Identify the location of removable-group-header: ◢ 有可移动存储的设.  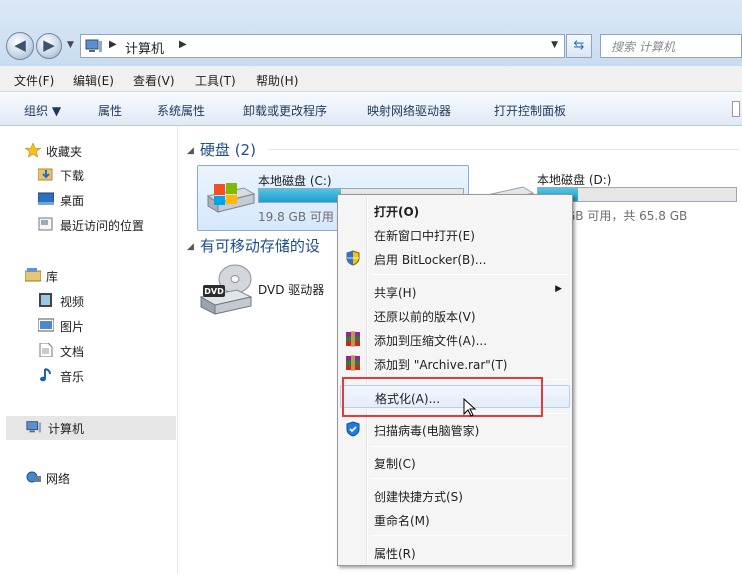
(253, 245).